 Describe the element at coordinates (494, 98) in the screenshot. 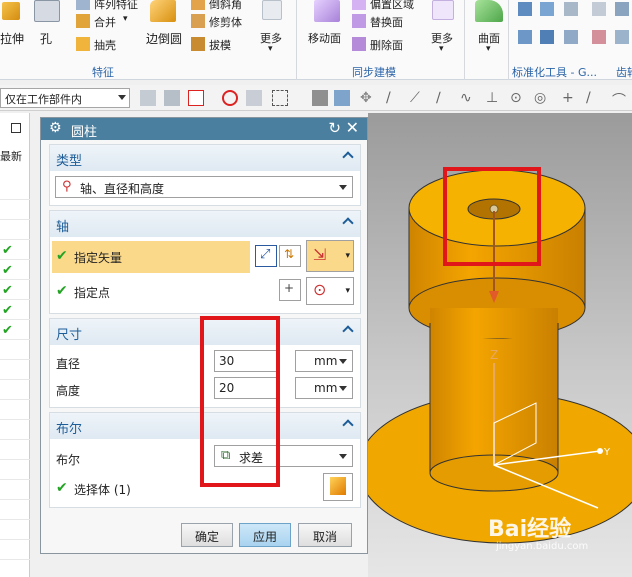

I see `snap-perpendicular-icon: ⊥` at that location.